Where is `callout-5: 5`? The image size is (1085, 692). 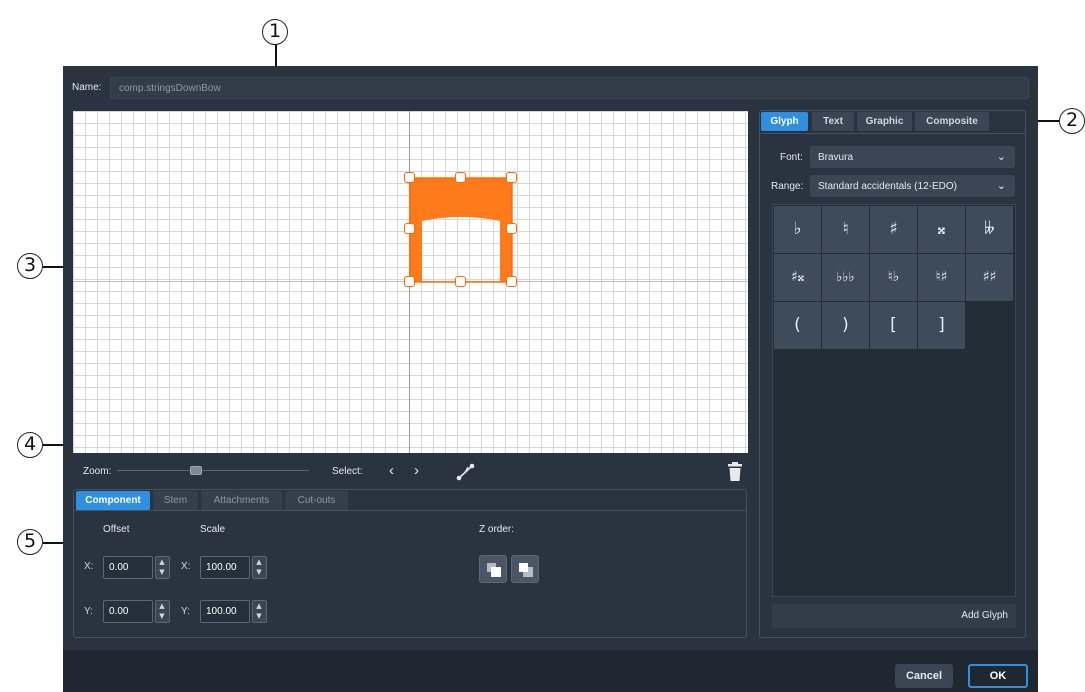 callout-5: 5 is located at coordinates (30, 542).